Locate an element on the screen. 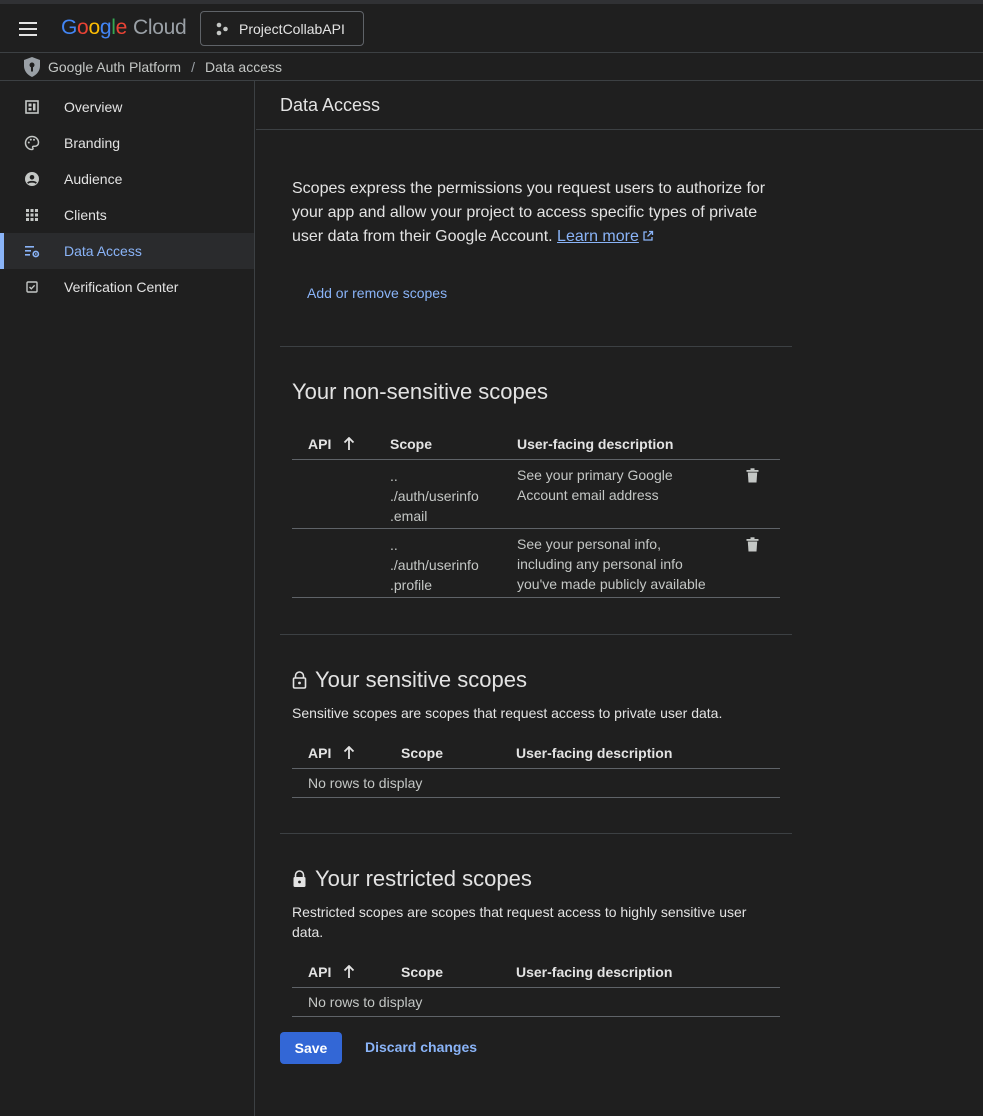  dashboard-icon is located at coordinates (32, 107).